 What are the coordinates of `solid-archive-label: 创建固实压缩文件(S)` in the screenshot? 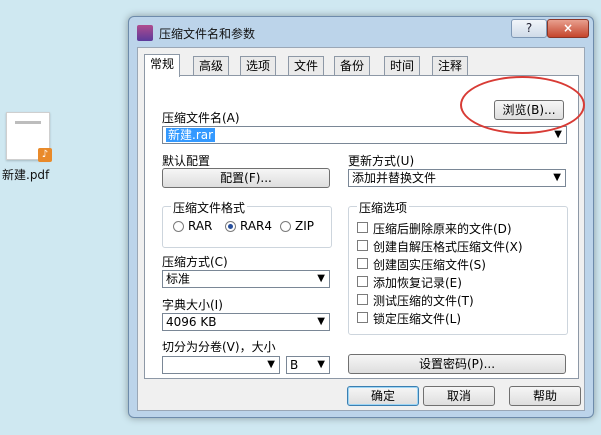 It's located at (429, 264).